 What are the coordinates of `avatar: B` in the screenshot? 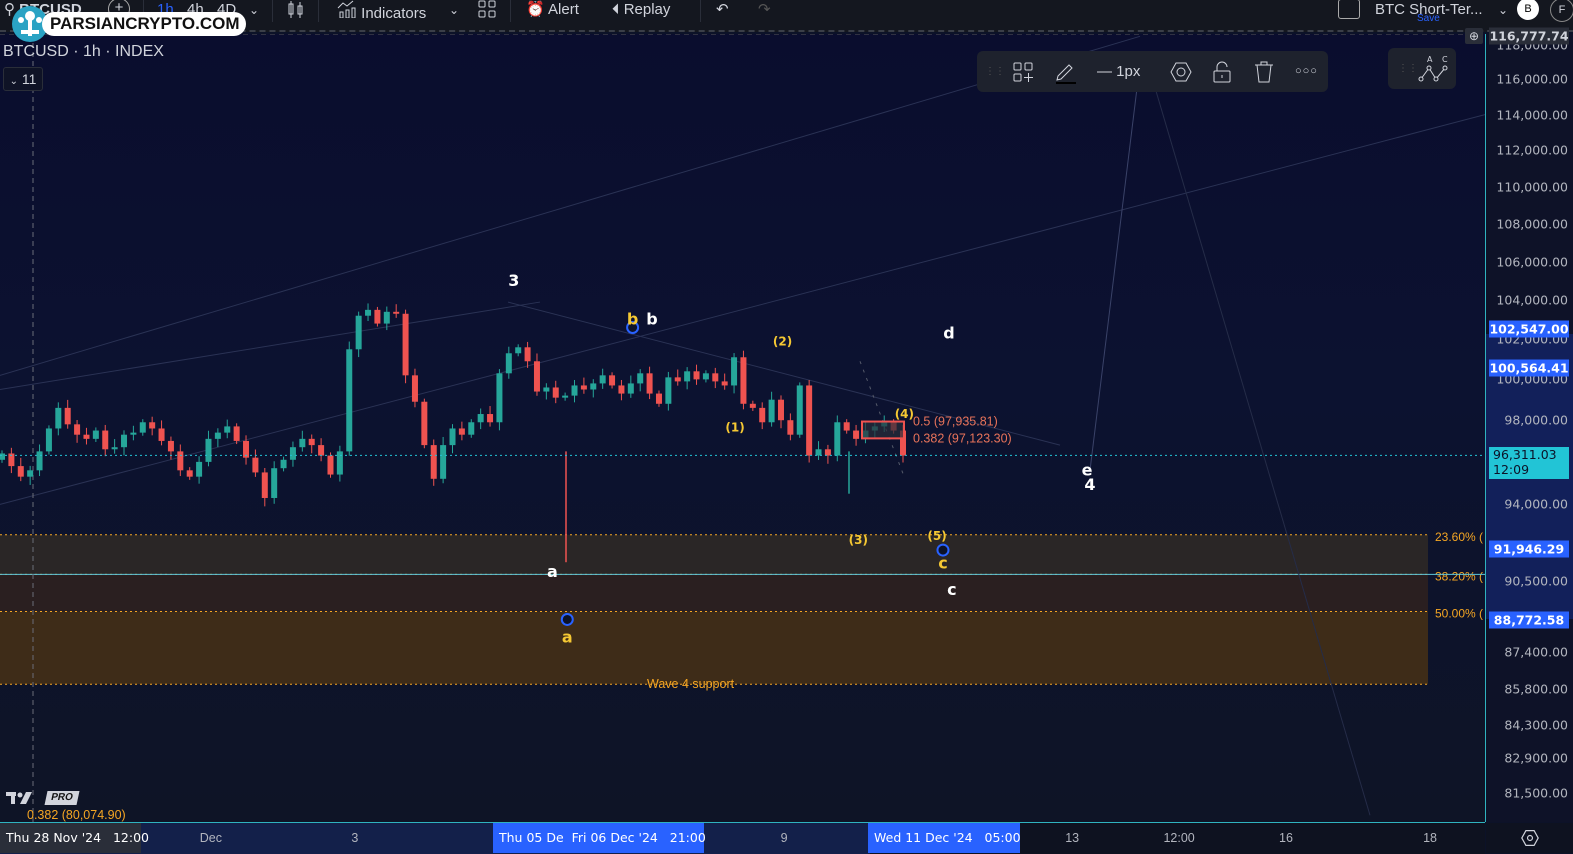 It's located at (1528, 10).